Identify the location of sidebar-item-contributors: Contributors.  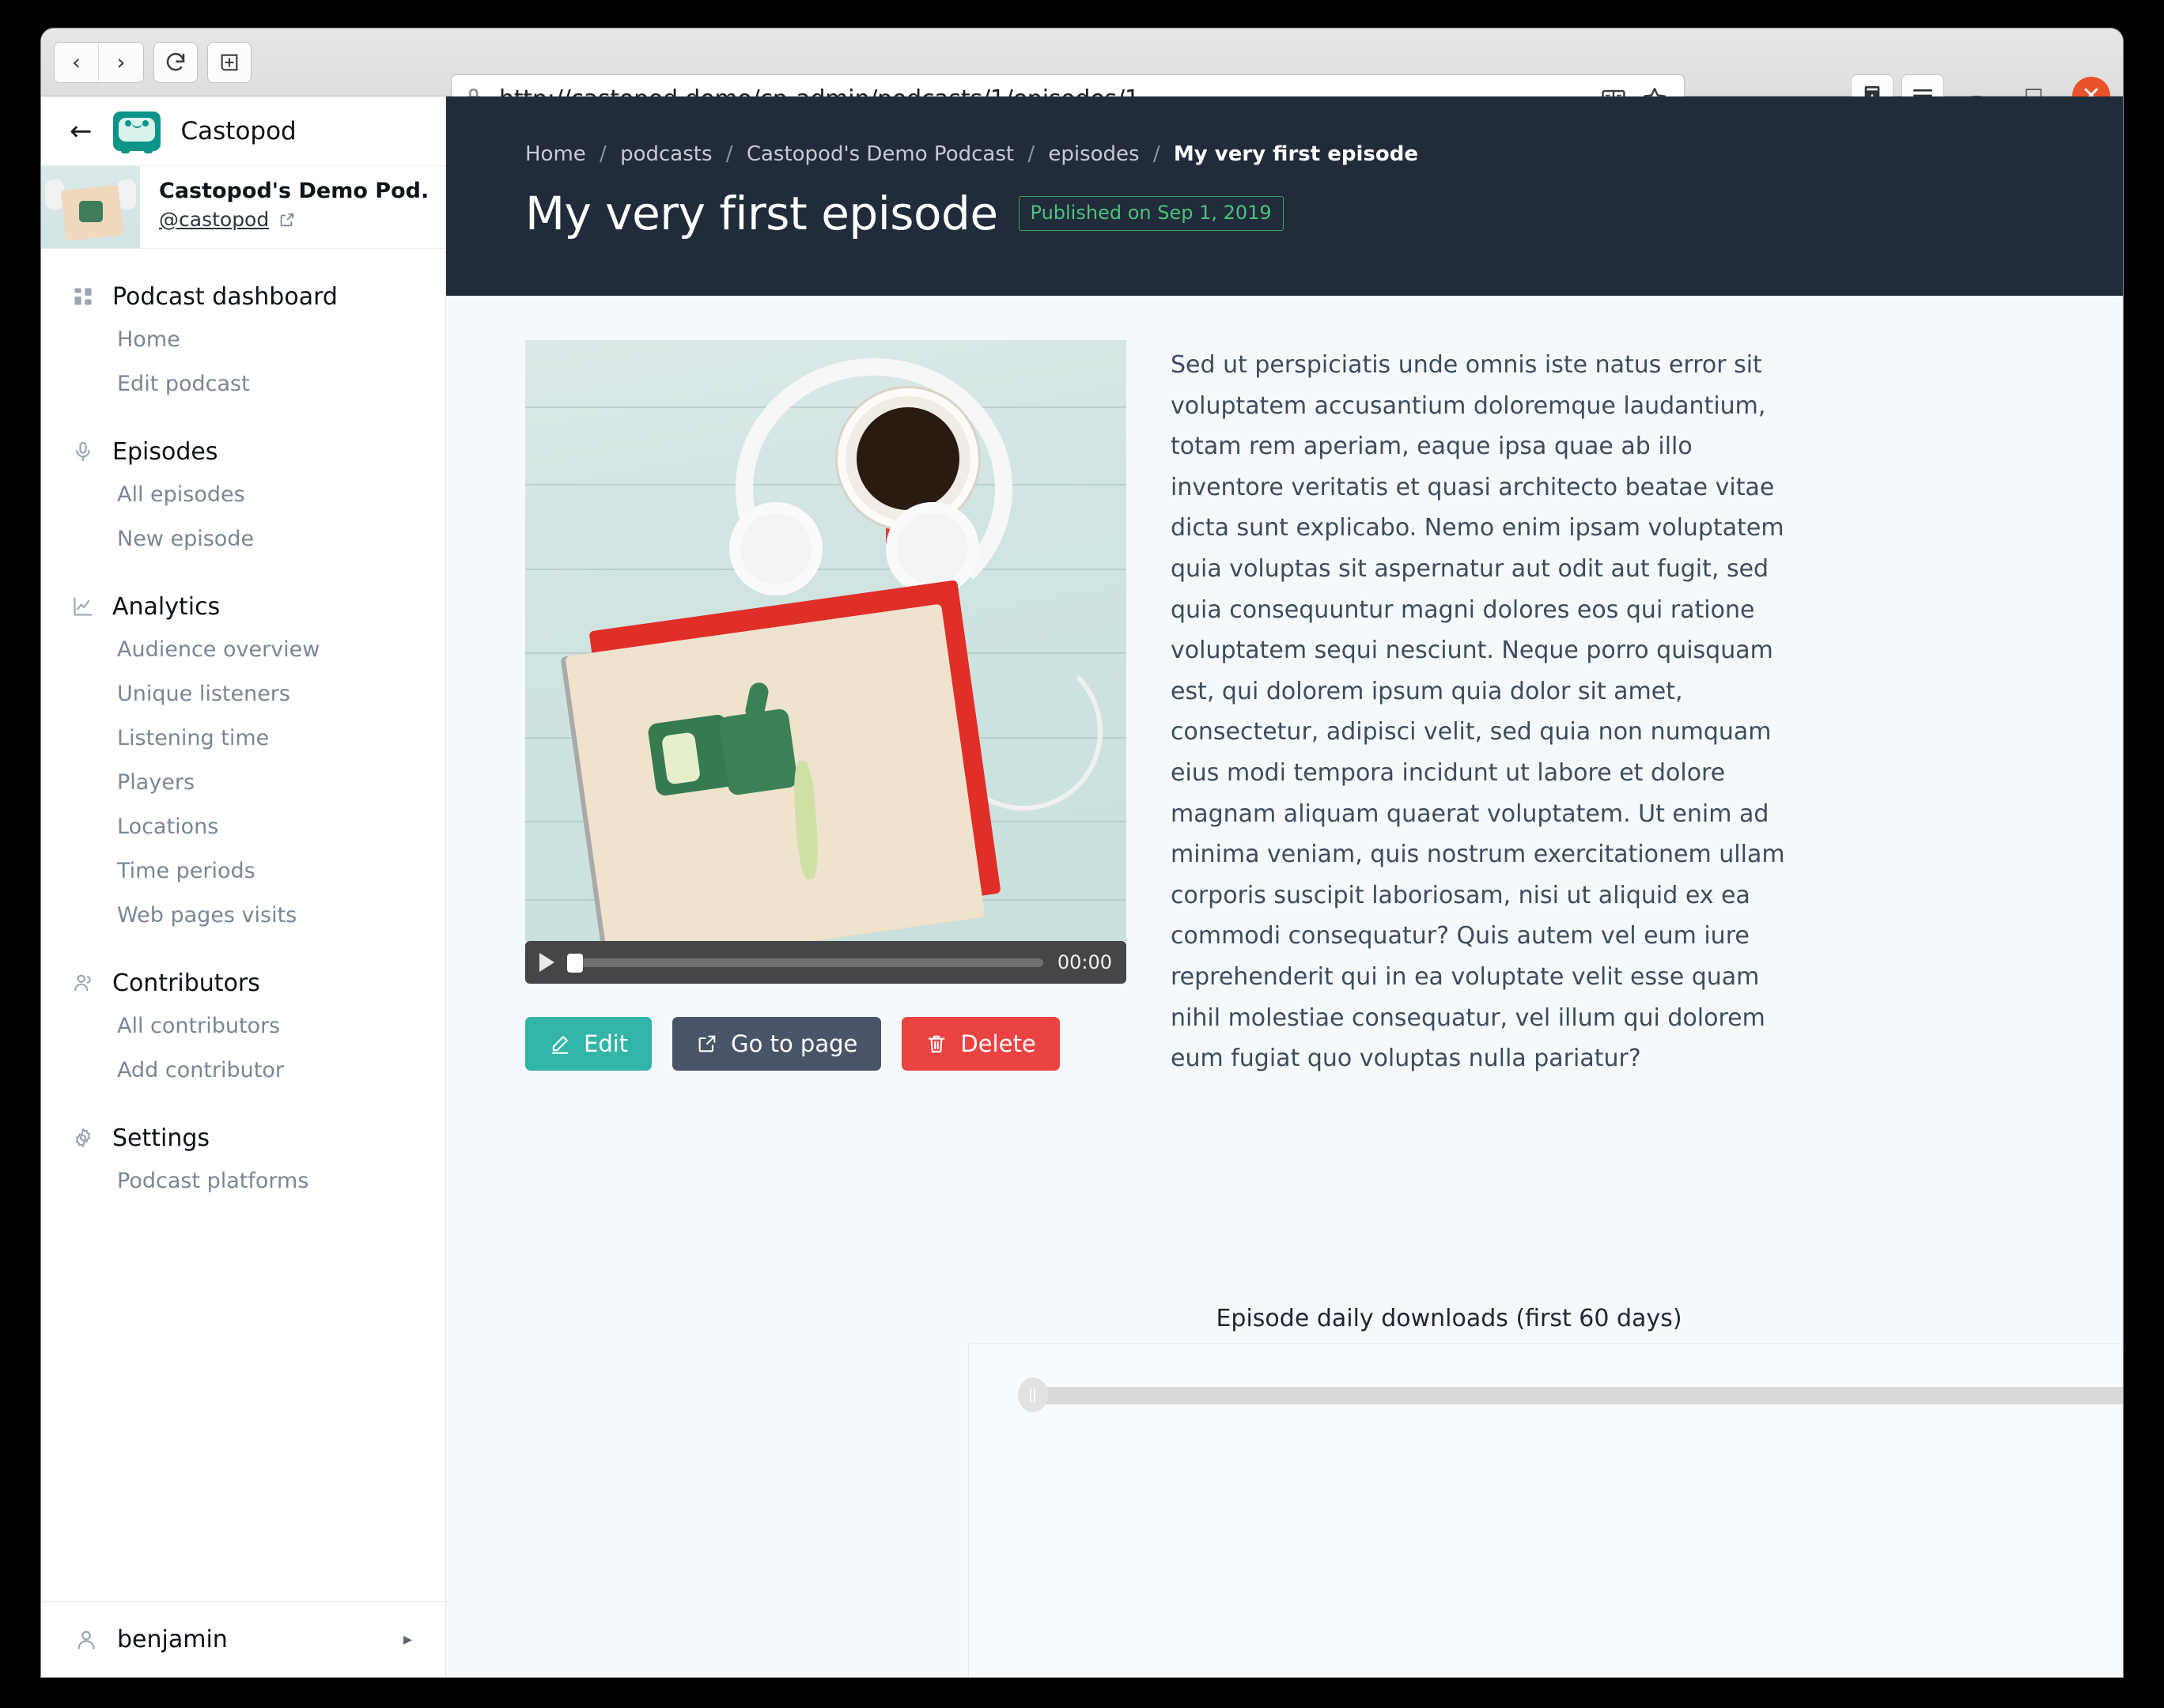
(243, 982).